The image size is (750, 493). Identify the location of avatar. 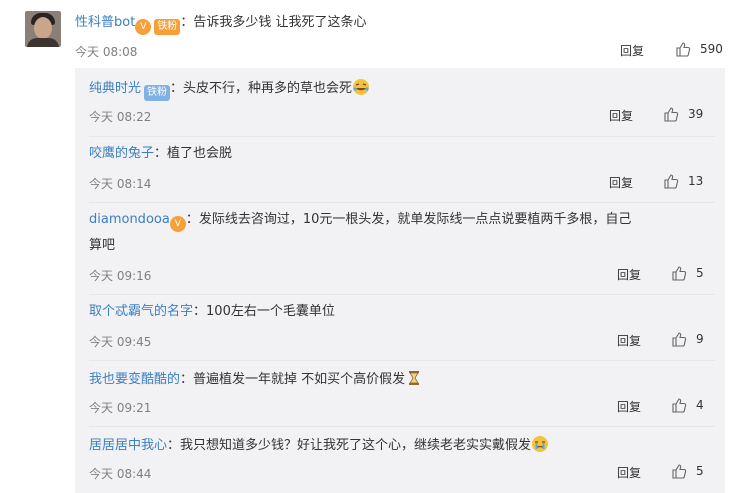
(43, 29).